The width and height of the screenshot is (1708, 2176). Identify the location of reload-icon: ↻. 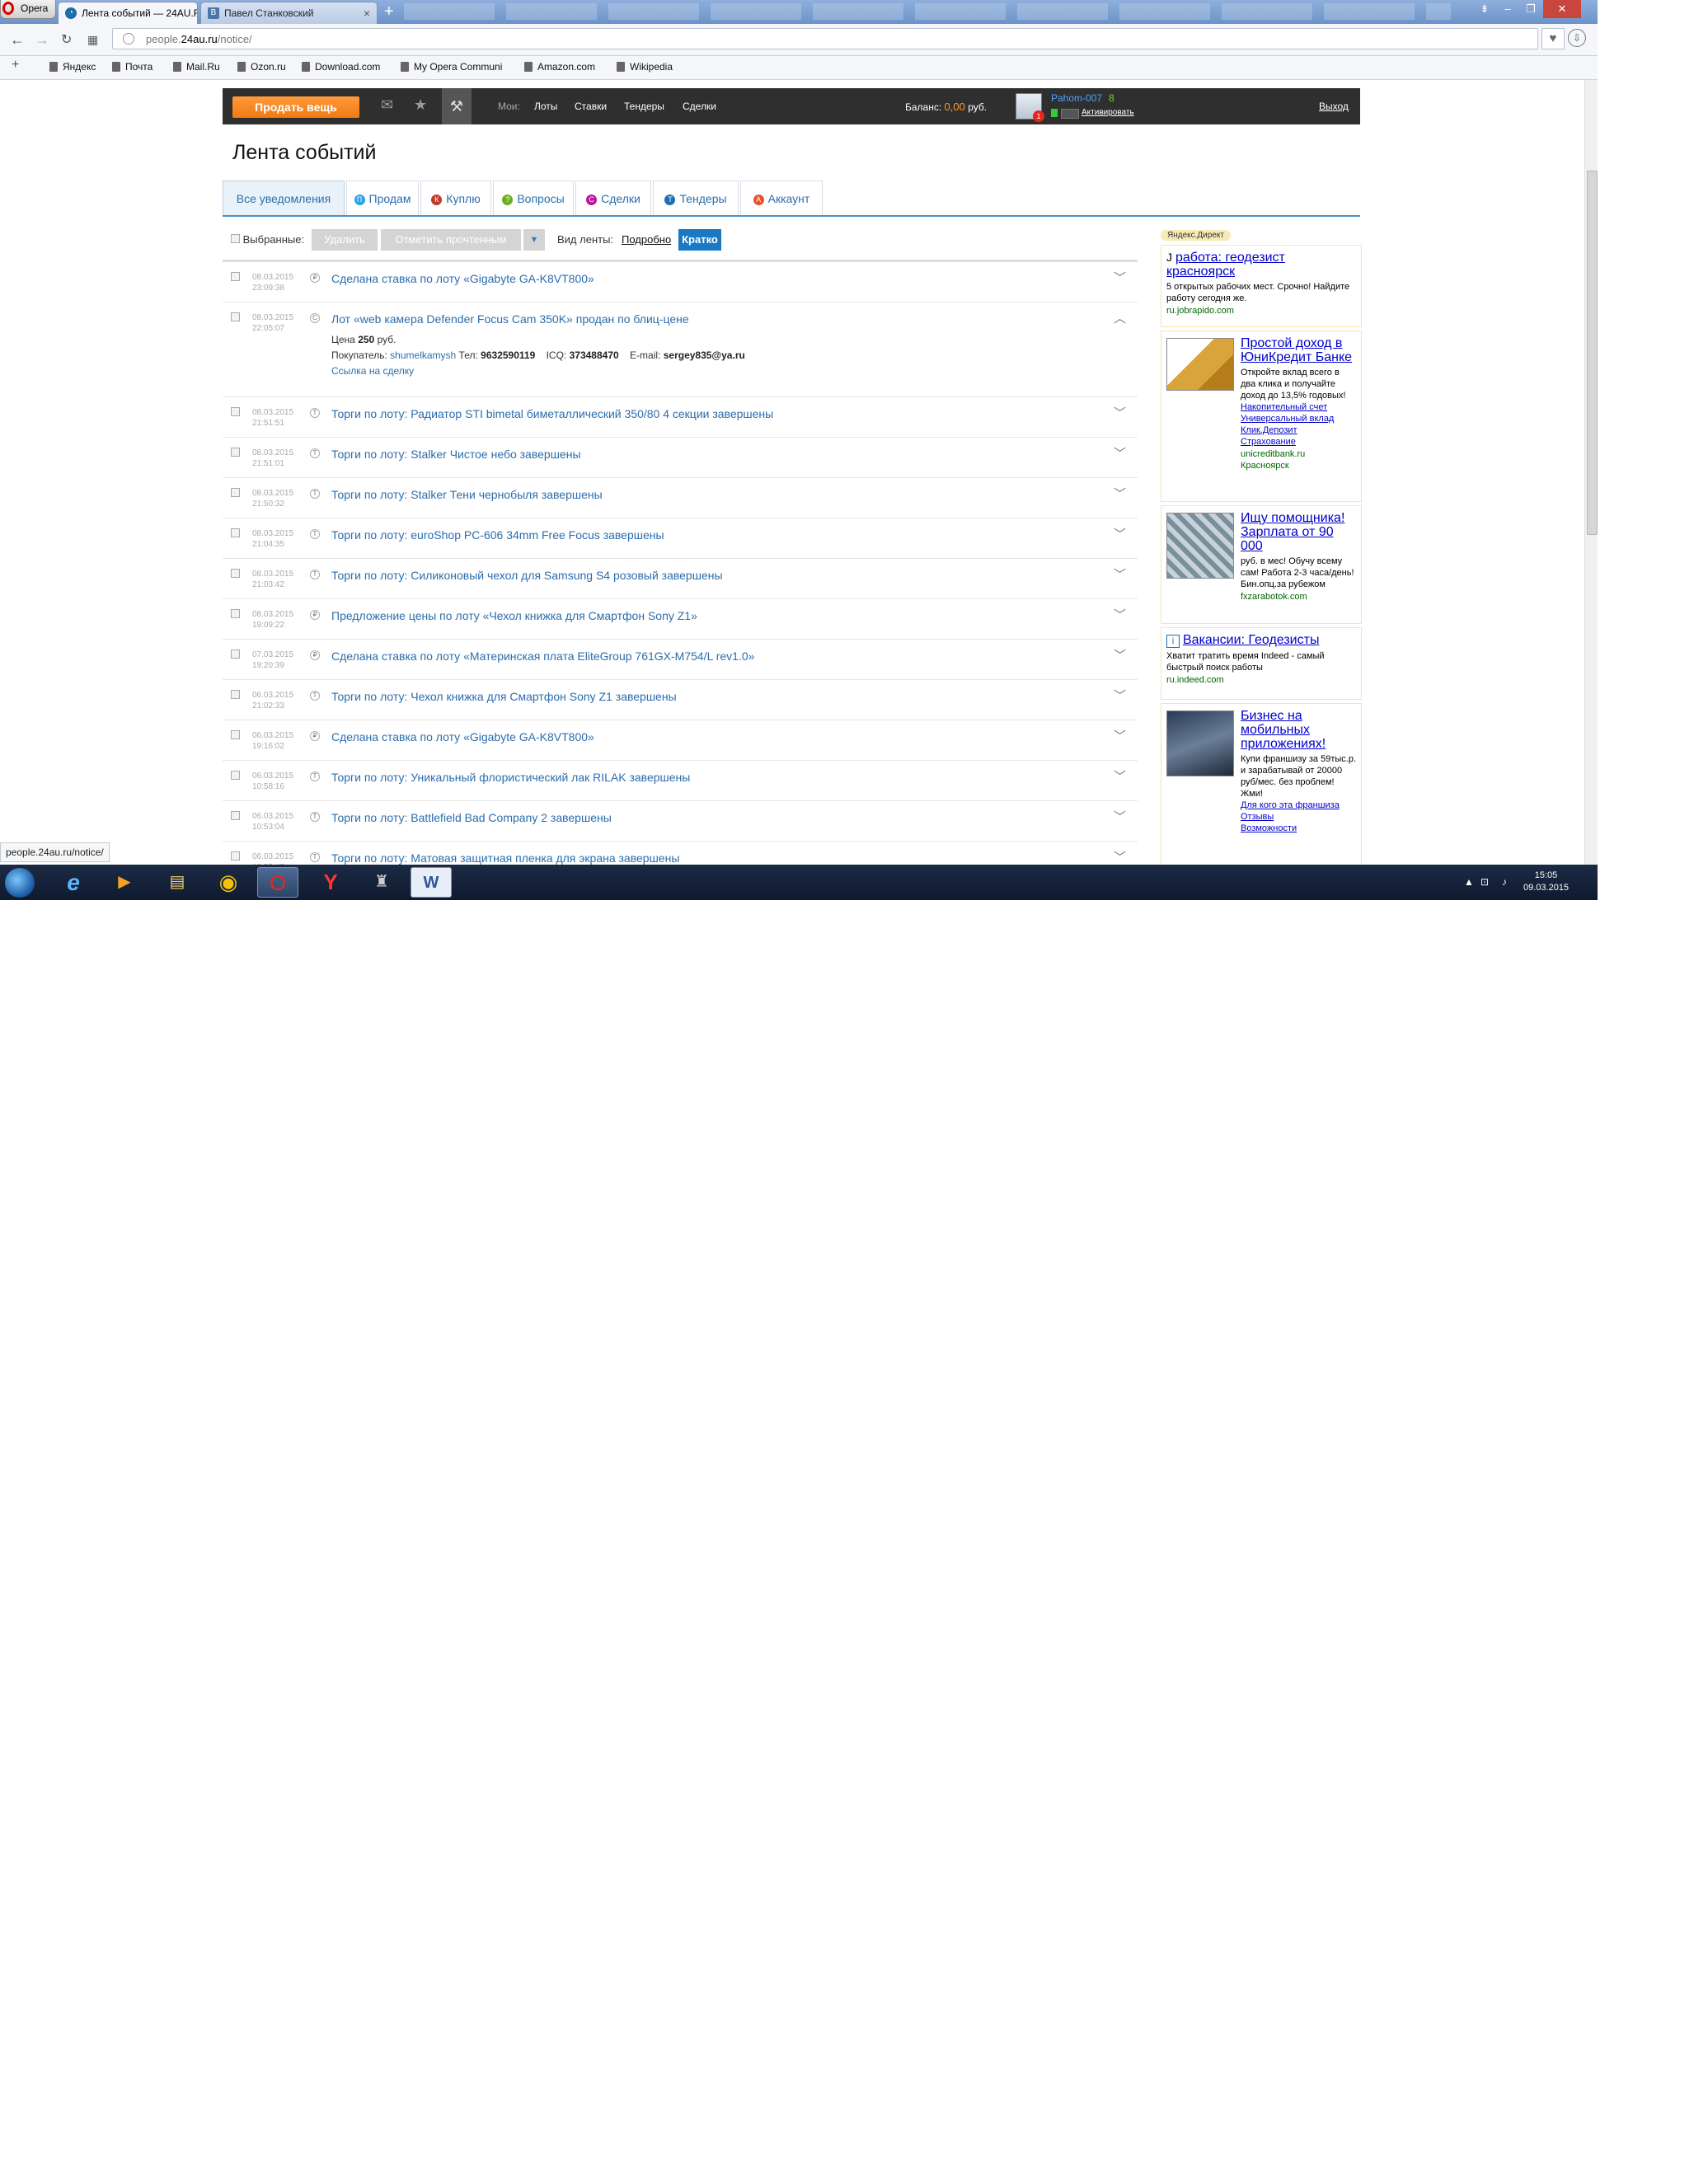
(66, 39).